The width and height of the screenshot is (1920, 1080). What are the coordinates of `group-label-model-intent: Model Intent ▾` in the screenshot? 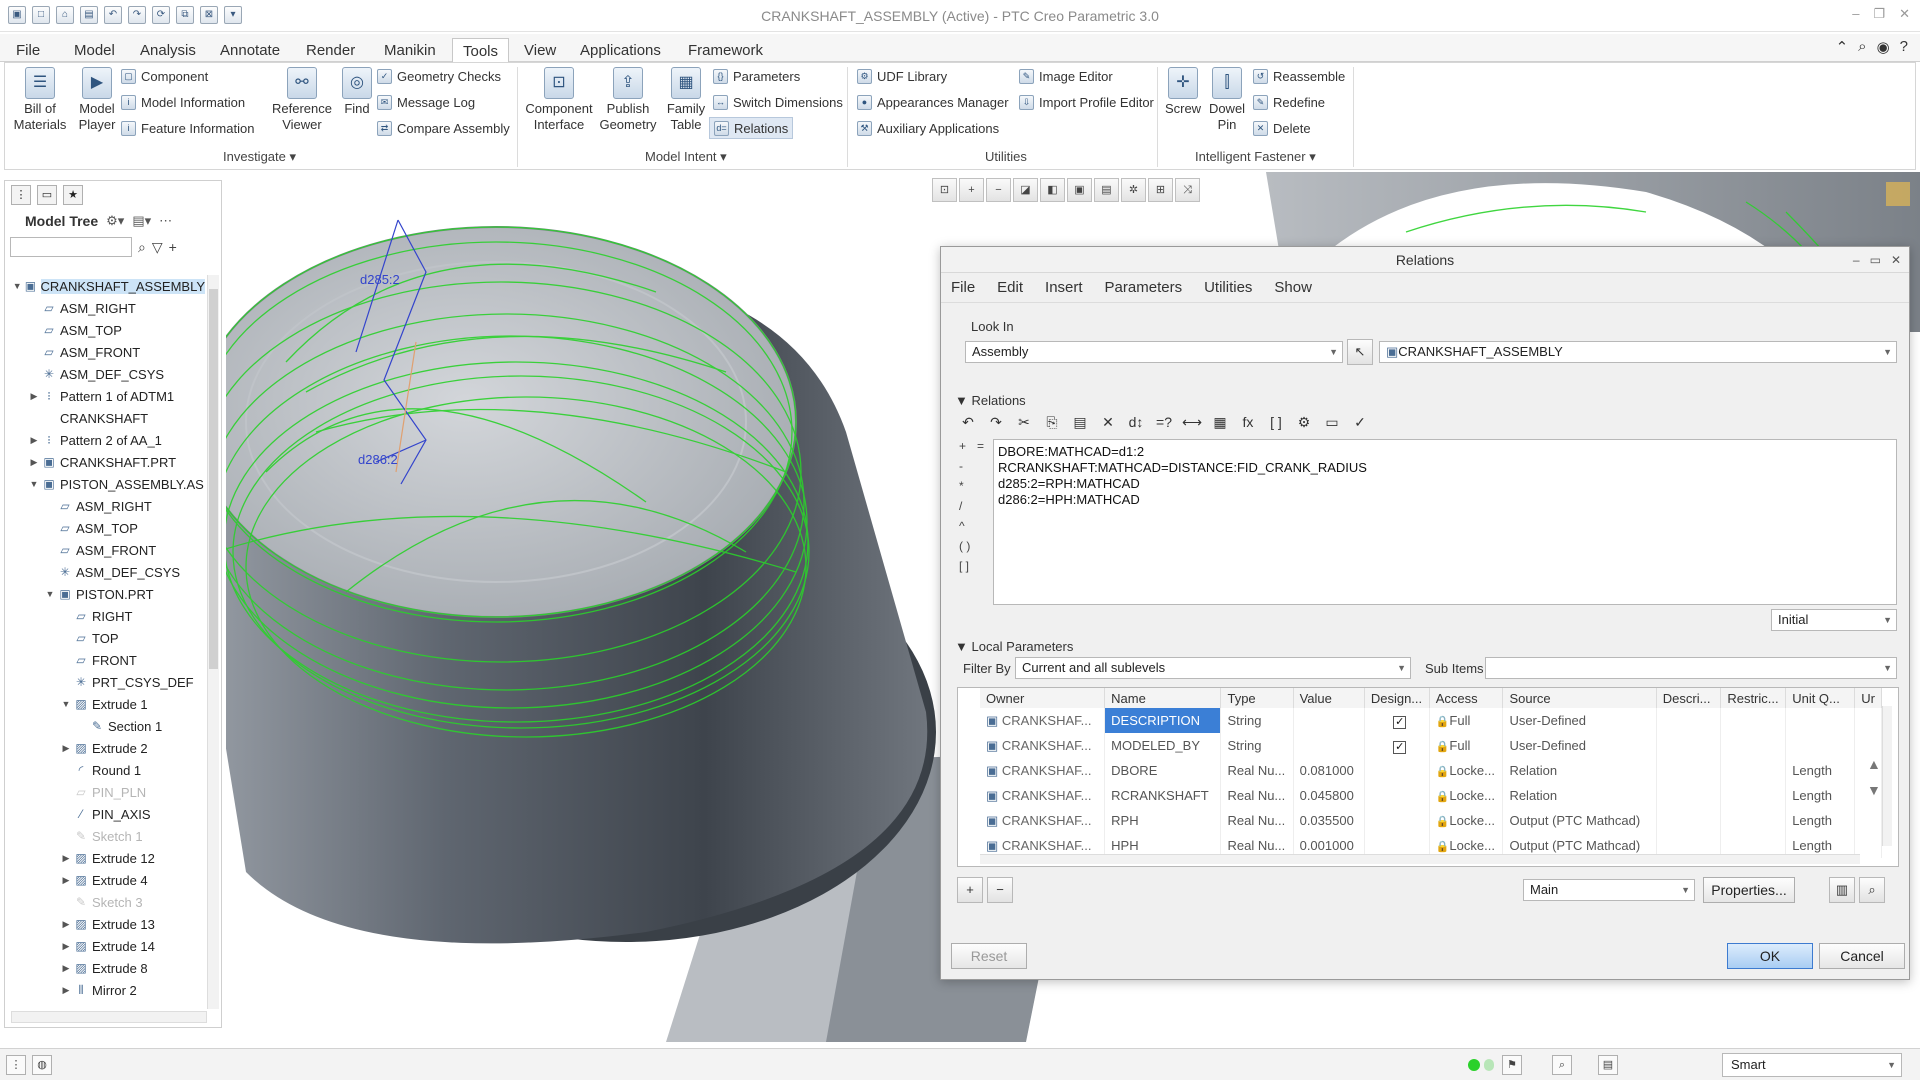 It's located at (686, 157).